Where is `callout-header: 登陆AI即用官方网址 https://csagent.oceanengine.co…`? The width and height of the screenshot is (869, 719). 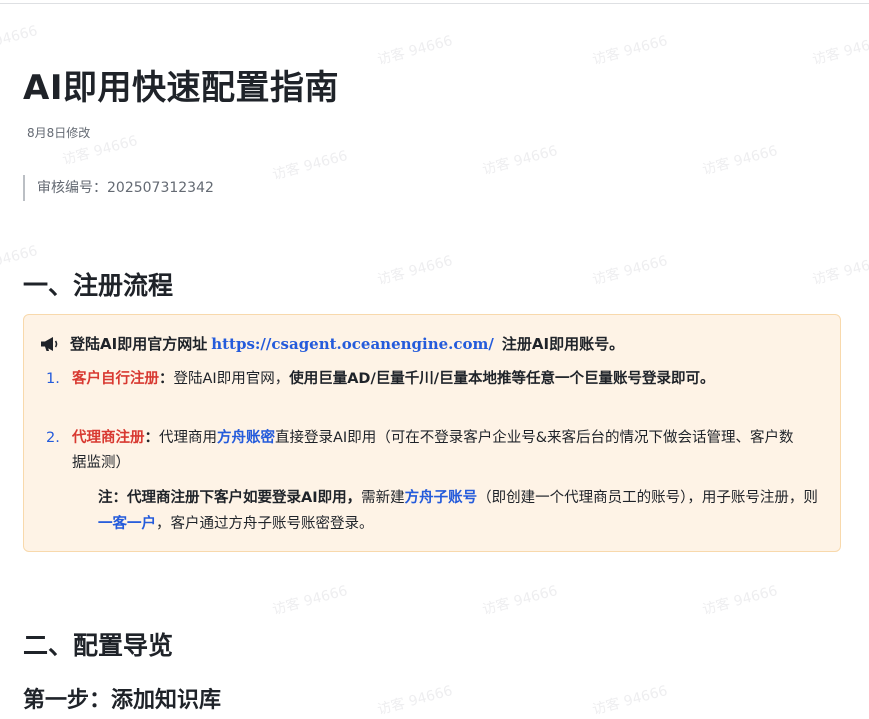 callout-header: 登陆AI即用官方网址 https://csagent.oceanengine.co… is located at coordinates (332, 344).